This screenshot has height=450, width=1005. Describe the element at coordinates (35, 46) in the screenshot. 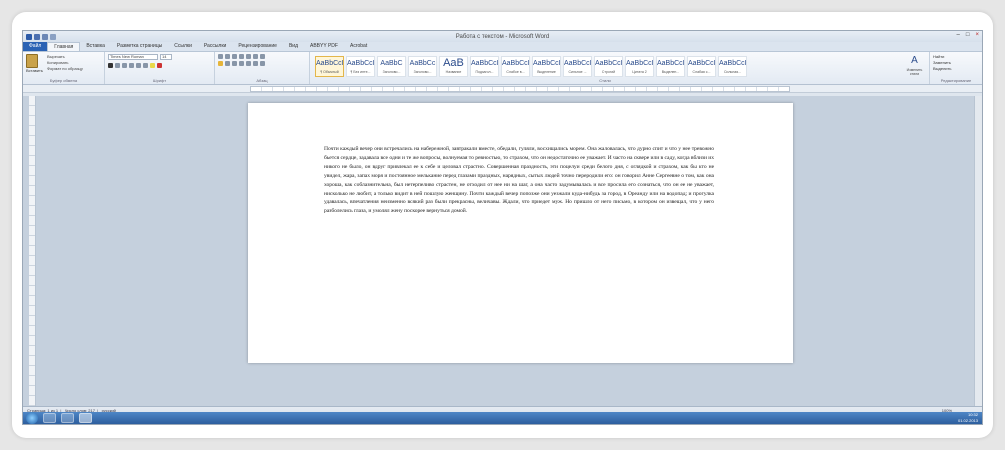

I see `tab-file: Файл` at that location.